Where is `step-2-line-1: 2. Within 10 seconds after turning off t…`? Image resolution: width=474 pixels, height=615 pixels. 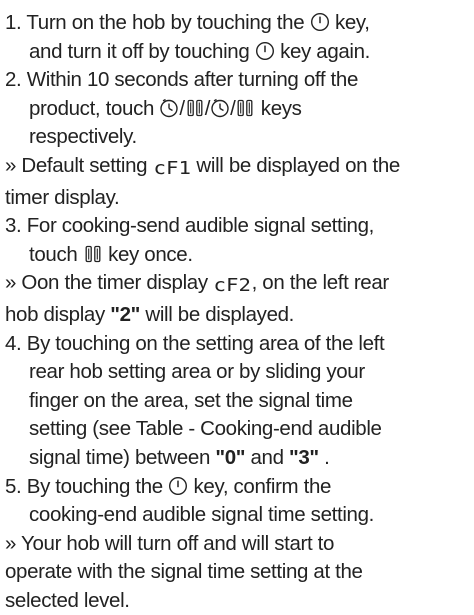 step-2-line-1: 2. Within 10 seconds after turning off t… is located at coordinates (181, 80).